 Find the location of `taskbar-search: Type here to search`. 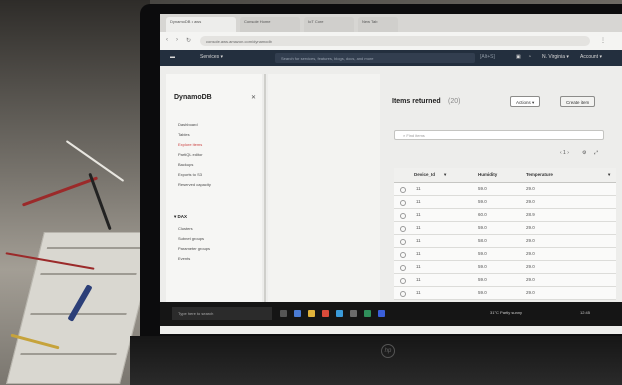

taskbar-search: Type here to search is located at coordinates (222, 313).